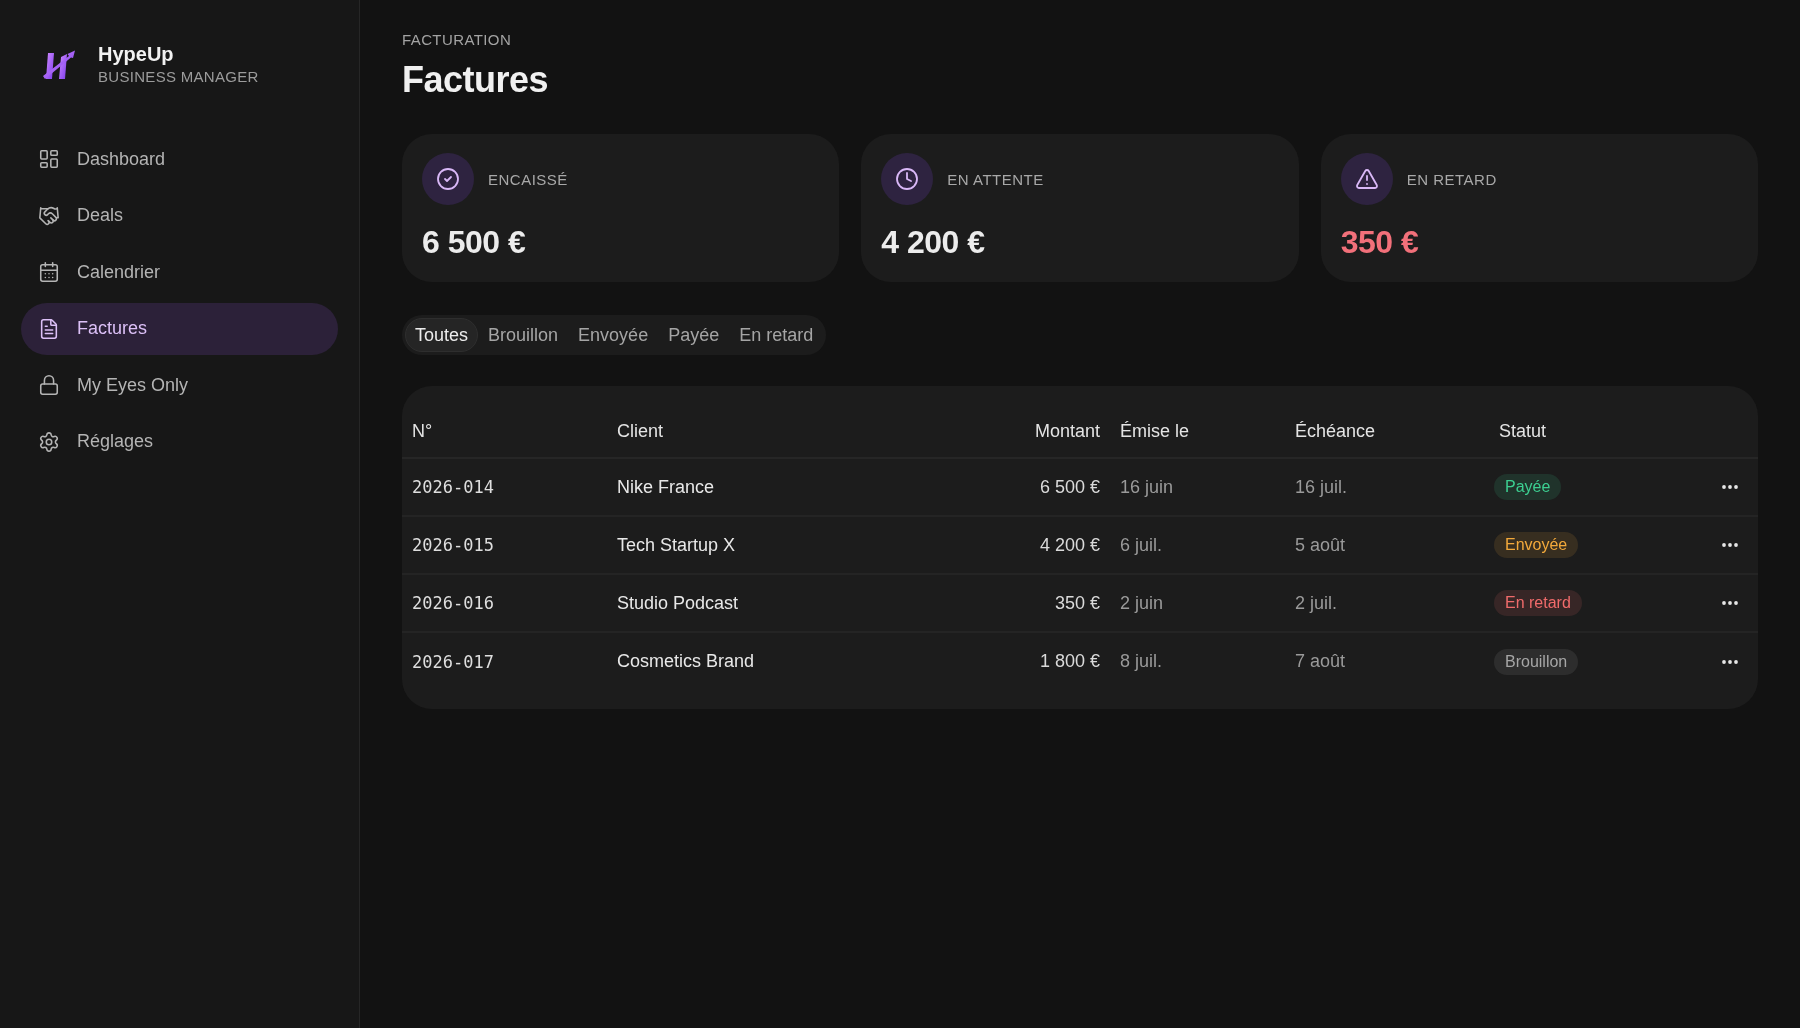 The width and height of the screenshot is (1800, 1028). Describe the element at coordinates (136, 54) in the screenshot. I see `brand-name: HypeUp` at that location.